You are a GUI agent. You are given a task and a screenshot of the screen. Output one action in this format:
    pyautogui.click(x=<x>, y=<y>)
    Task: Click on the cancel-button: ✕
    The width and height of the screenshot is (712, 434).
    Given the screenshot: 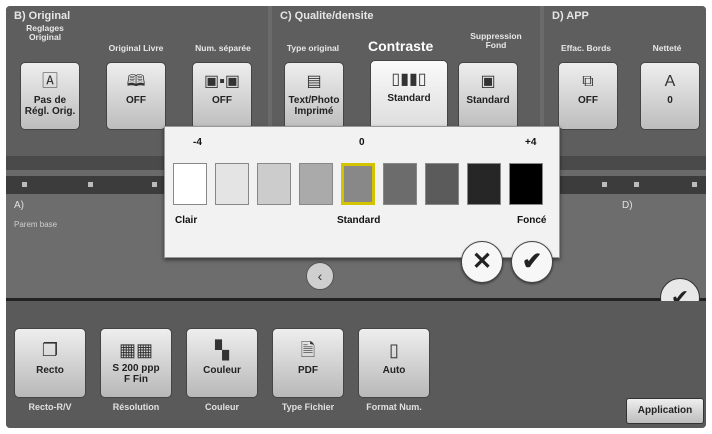 What is the action you would take?
    pyautogui.click(x=482, y=262)
    